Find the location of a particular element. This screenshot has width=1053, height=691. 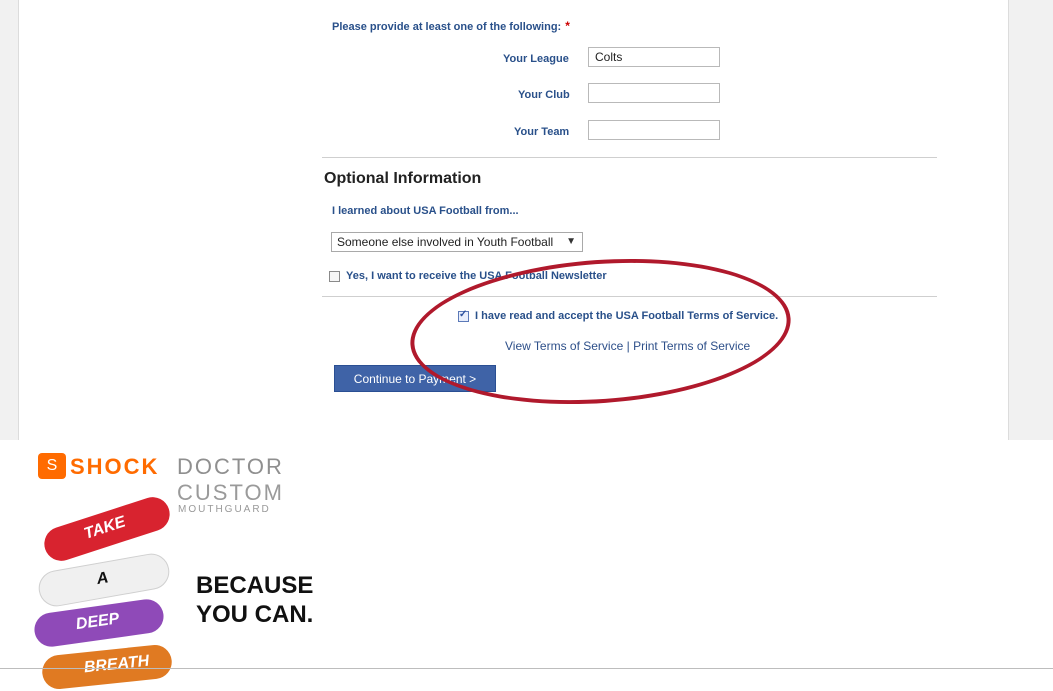

section-divider-top is located at coordinates (629, 157).